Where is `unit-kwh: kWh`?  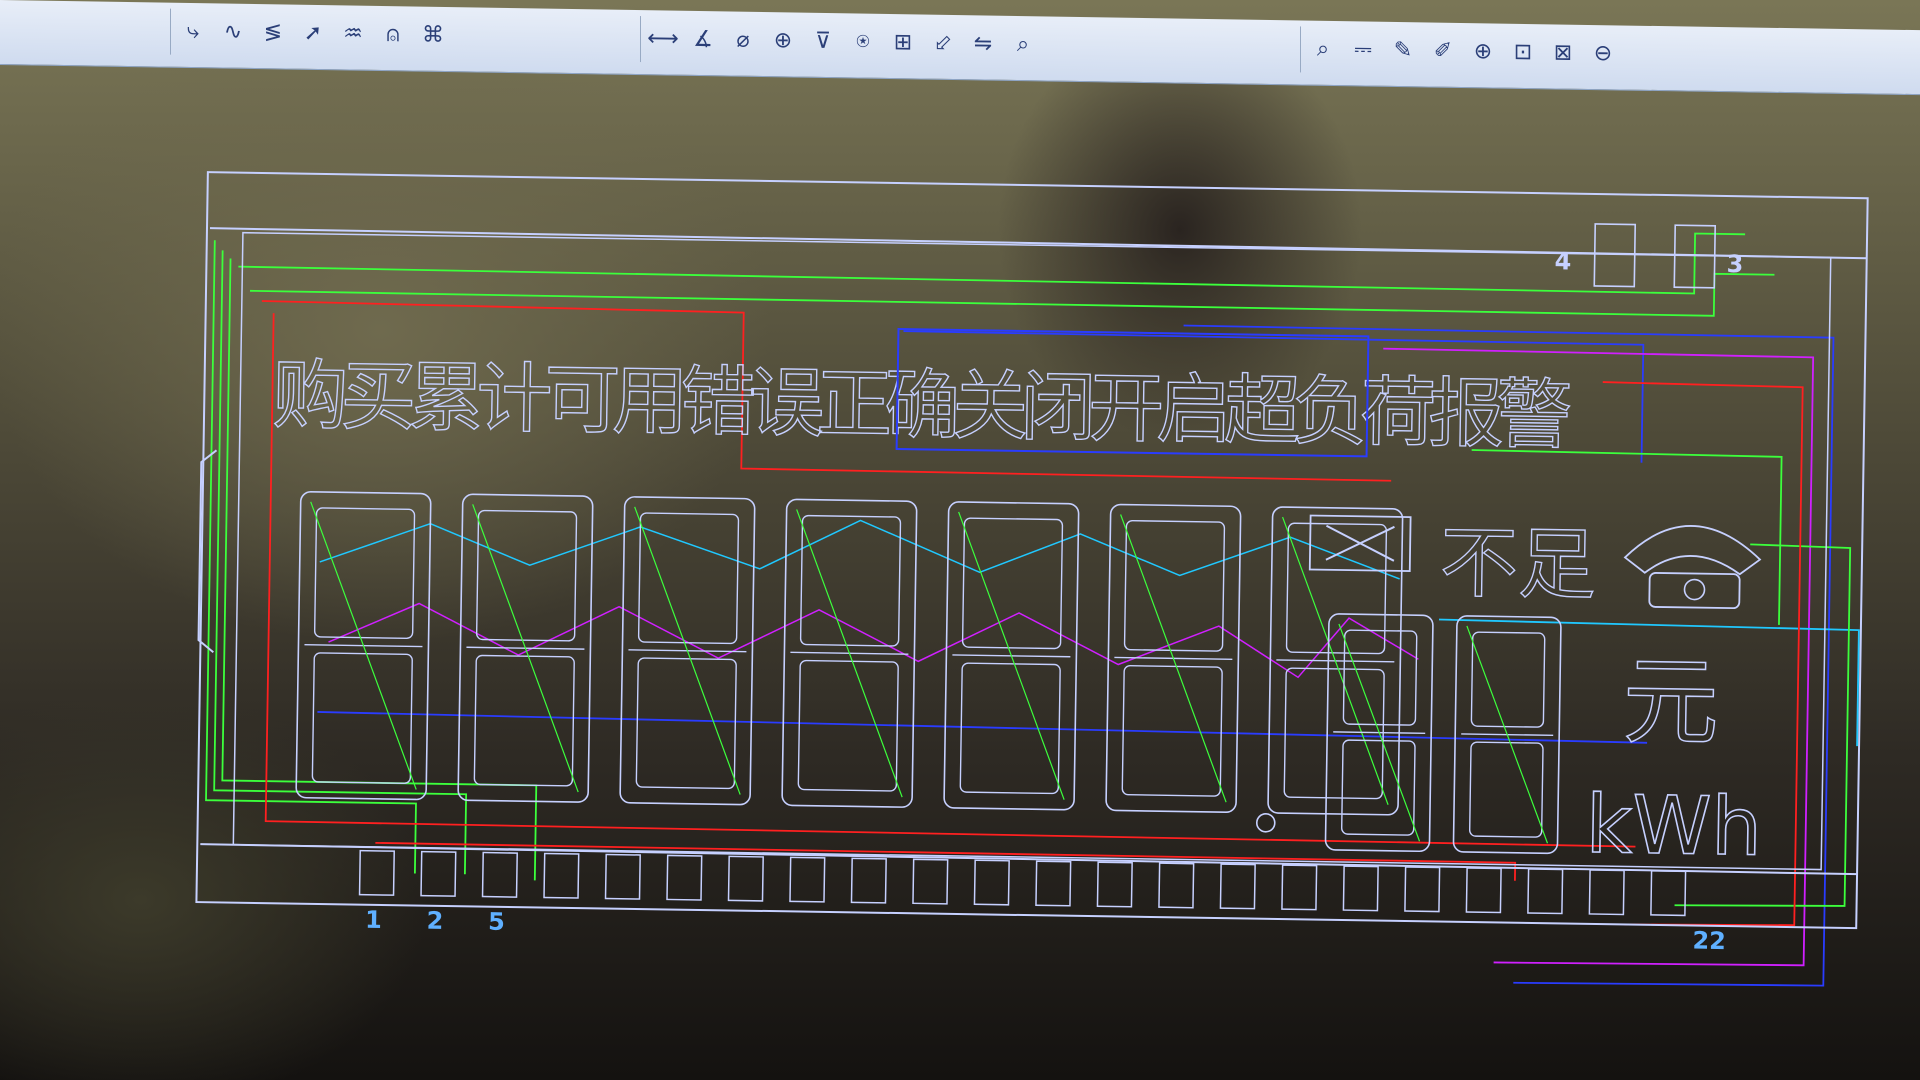
unit-kwh: kWh is located at coordinates (1674, 826).